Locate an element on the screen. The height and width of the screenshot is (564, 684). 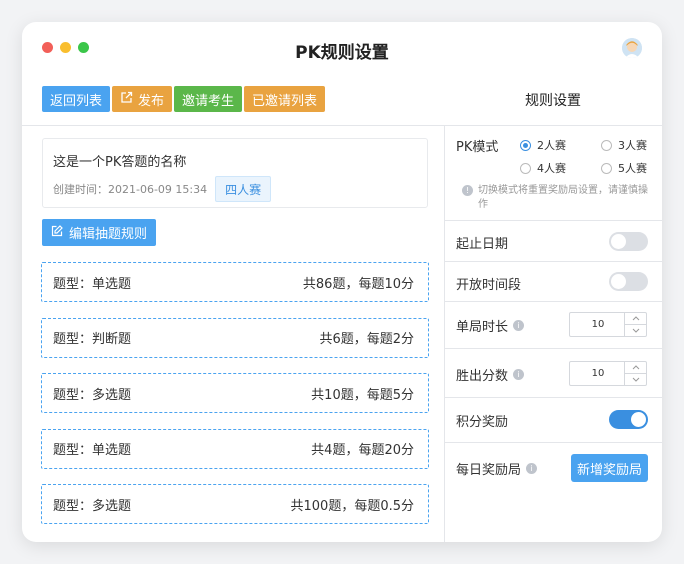
radio-label: 3人赛 is located at coordinates (632, 145).